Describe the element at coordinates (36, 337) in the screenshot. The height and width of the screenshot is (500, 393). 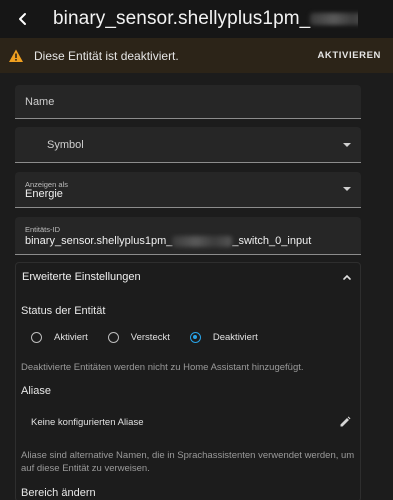
I see `radio-enabled` at that location.